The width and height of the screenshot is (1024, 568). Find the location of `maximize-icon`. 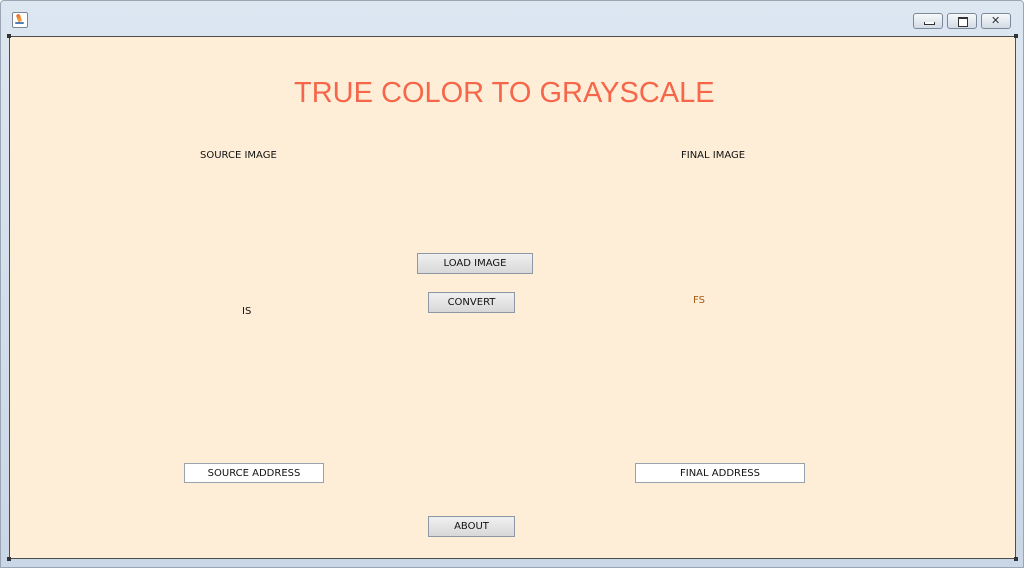

maximize-icon is located at coordinates (963, 22).